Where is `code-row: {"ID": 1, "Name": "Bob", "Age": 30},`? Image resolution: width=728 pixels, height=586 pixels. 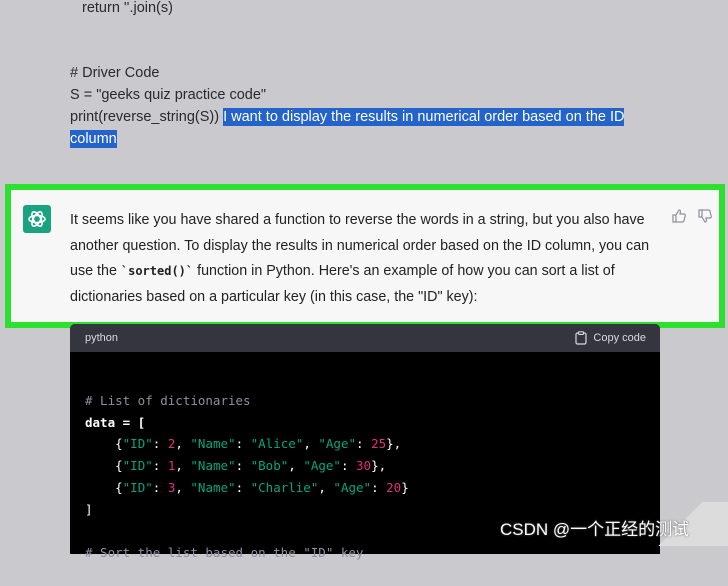 code-row: {"ID": 1, "Name": "Bob", "Age": 30}, is located at coordinates (236, 466).